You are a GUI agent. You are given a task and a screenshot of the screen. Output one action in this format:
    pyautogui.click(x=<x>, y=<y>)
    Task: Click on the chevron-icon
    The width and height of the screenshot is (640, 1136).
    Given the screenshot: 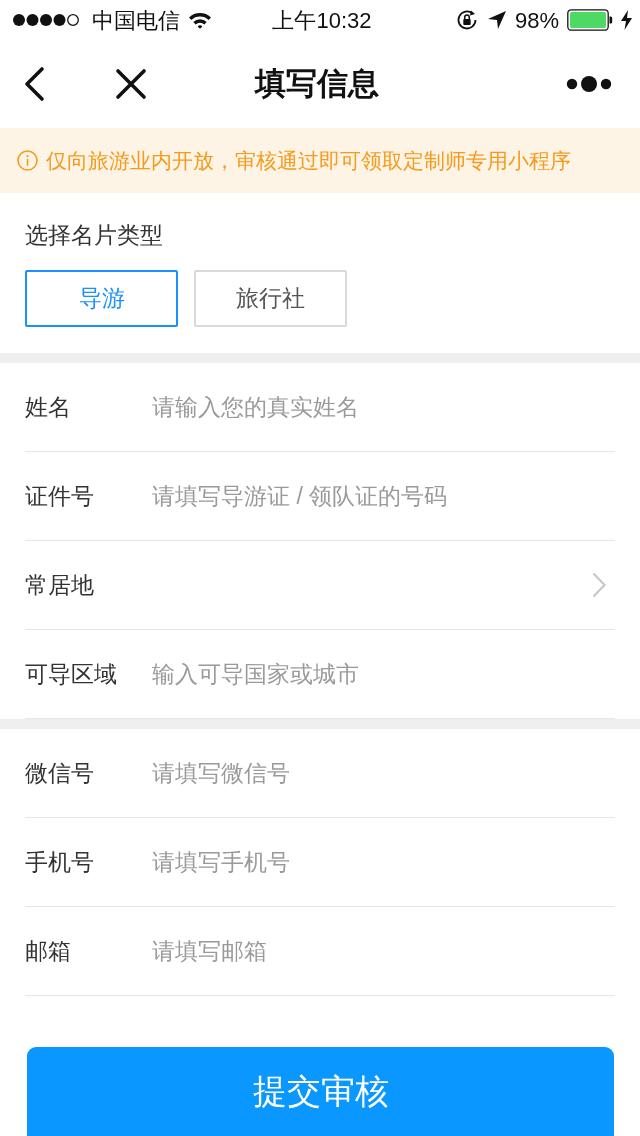 What is the action you would take?
    pyautogui.click(x=599, y=585)
    